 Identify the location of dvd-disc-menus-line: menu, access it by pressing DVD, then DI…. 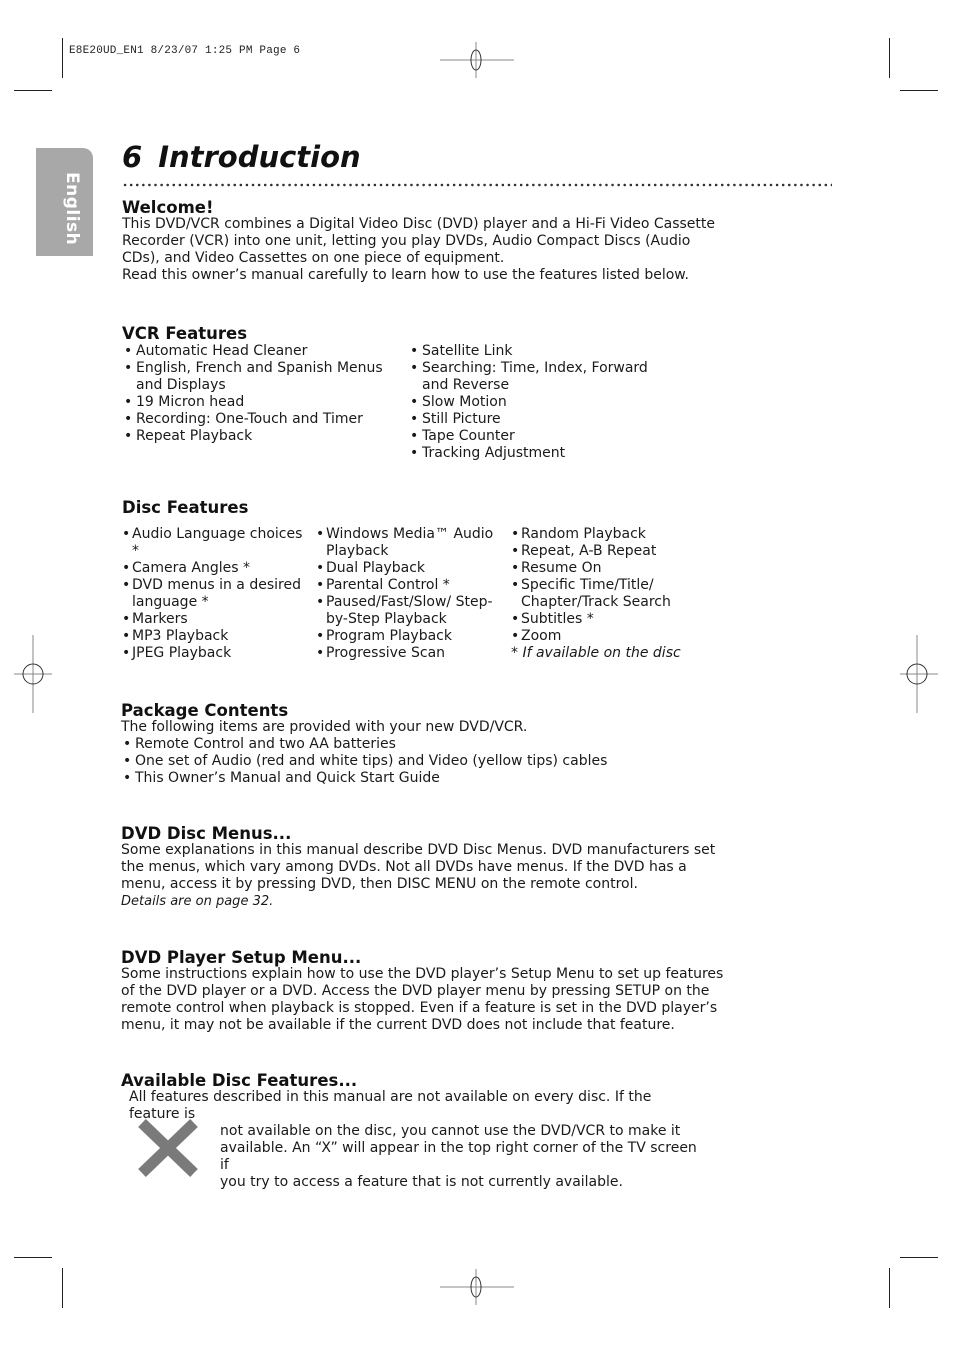
(379, 884).